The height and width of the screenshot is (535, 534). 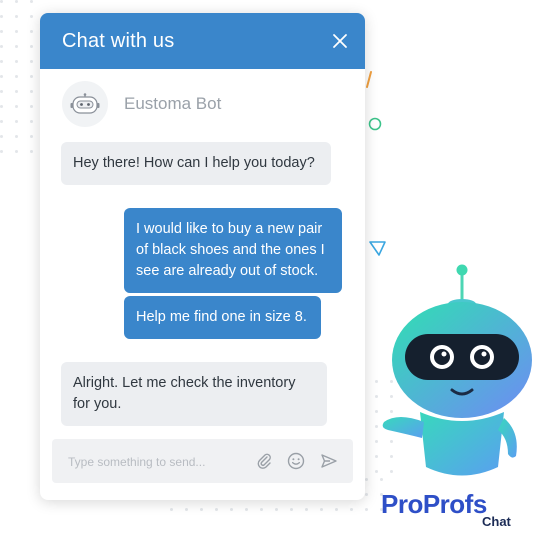 What do you see at coordinates (153, 462) in the screenshot?
I see `message-input` at bounding box center [153, 462].